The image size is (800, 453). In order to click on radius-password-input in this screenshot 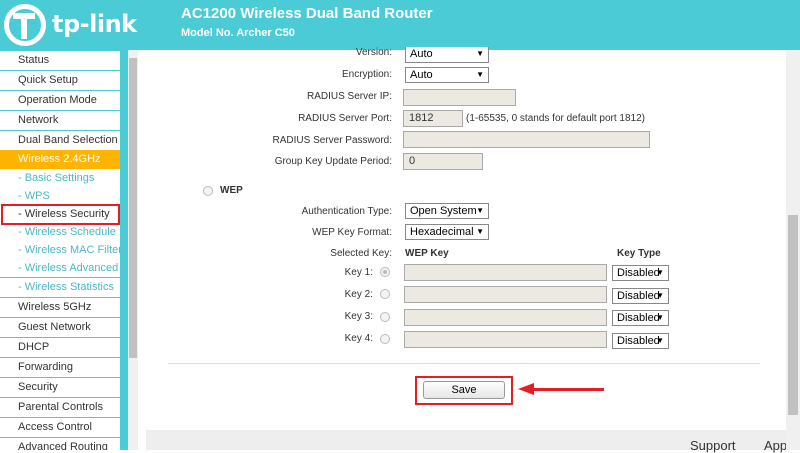, I will do `click(526, 139)`.